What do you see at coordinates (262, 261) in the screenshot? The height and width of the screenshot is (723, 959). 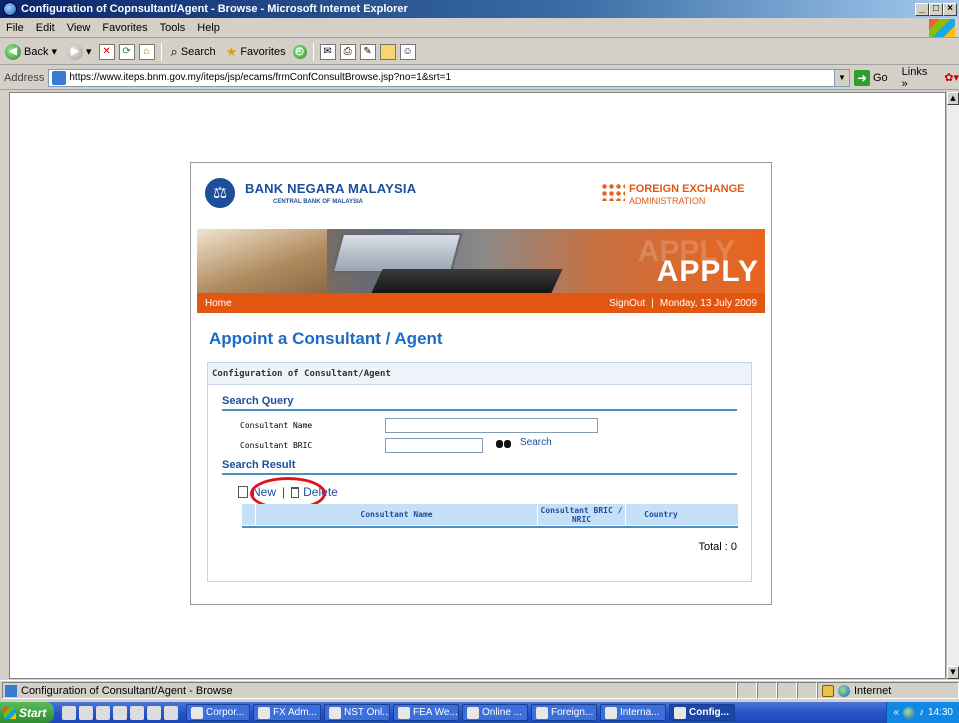 I see `banner-desk-image` at bounding box center [262, 261].